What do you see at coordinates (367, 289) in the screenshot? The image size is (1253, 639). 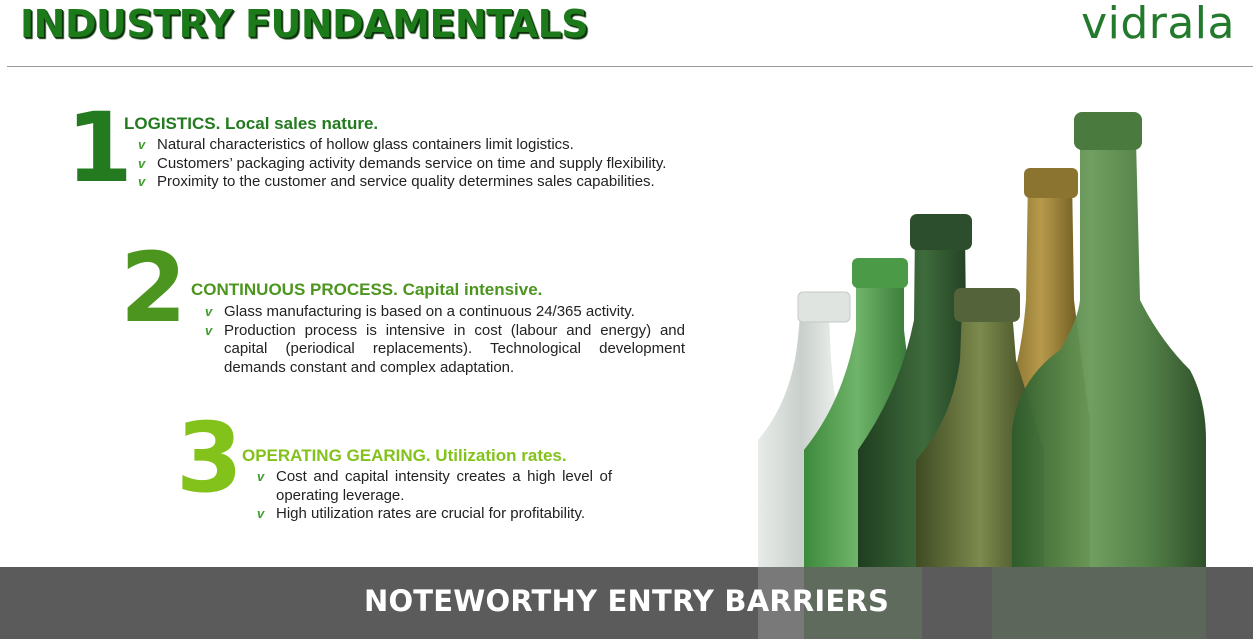 I see `section-heading-continuous-process: CONTINUOUS PROCESS. Capital intensive.` at bounding box center [367, 289].